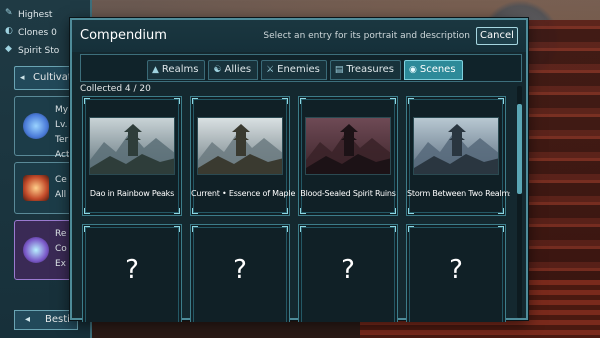  What do you see at coordinates (270, 70) in the screenshot?
I see `sword-icon: ⚔` at bounding box center [270, 70].